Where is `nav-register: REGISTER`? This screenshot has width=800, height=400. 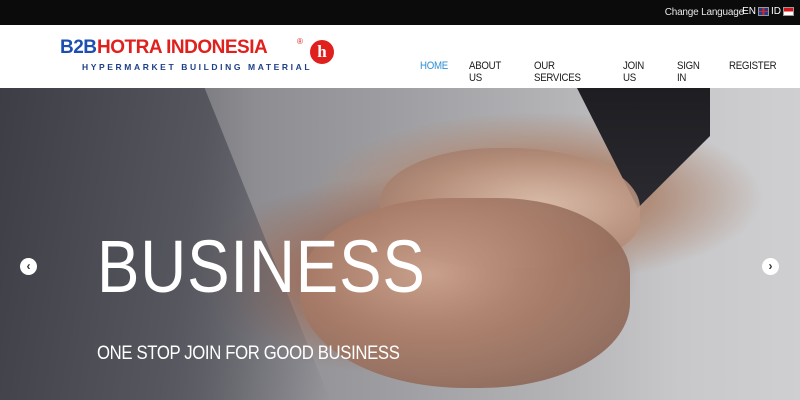 nav-register: REGISTER is located at coordinates (753, 72).